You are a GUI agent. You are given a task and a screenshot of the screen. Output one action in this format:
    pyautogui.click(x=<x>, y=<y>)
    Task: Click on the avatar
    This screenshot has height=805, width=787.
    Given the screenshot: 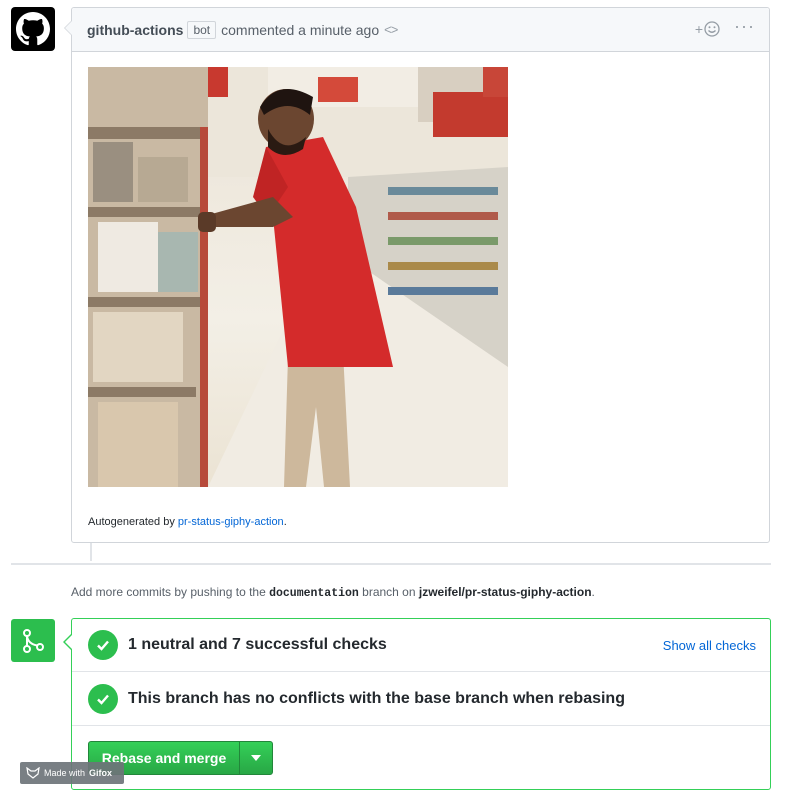 What is the action you would take?
    pyautogui.click(x=33, y=29)
    